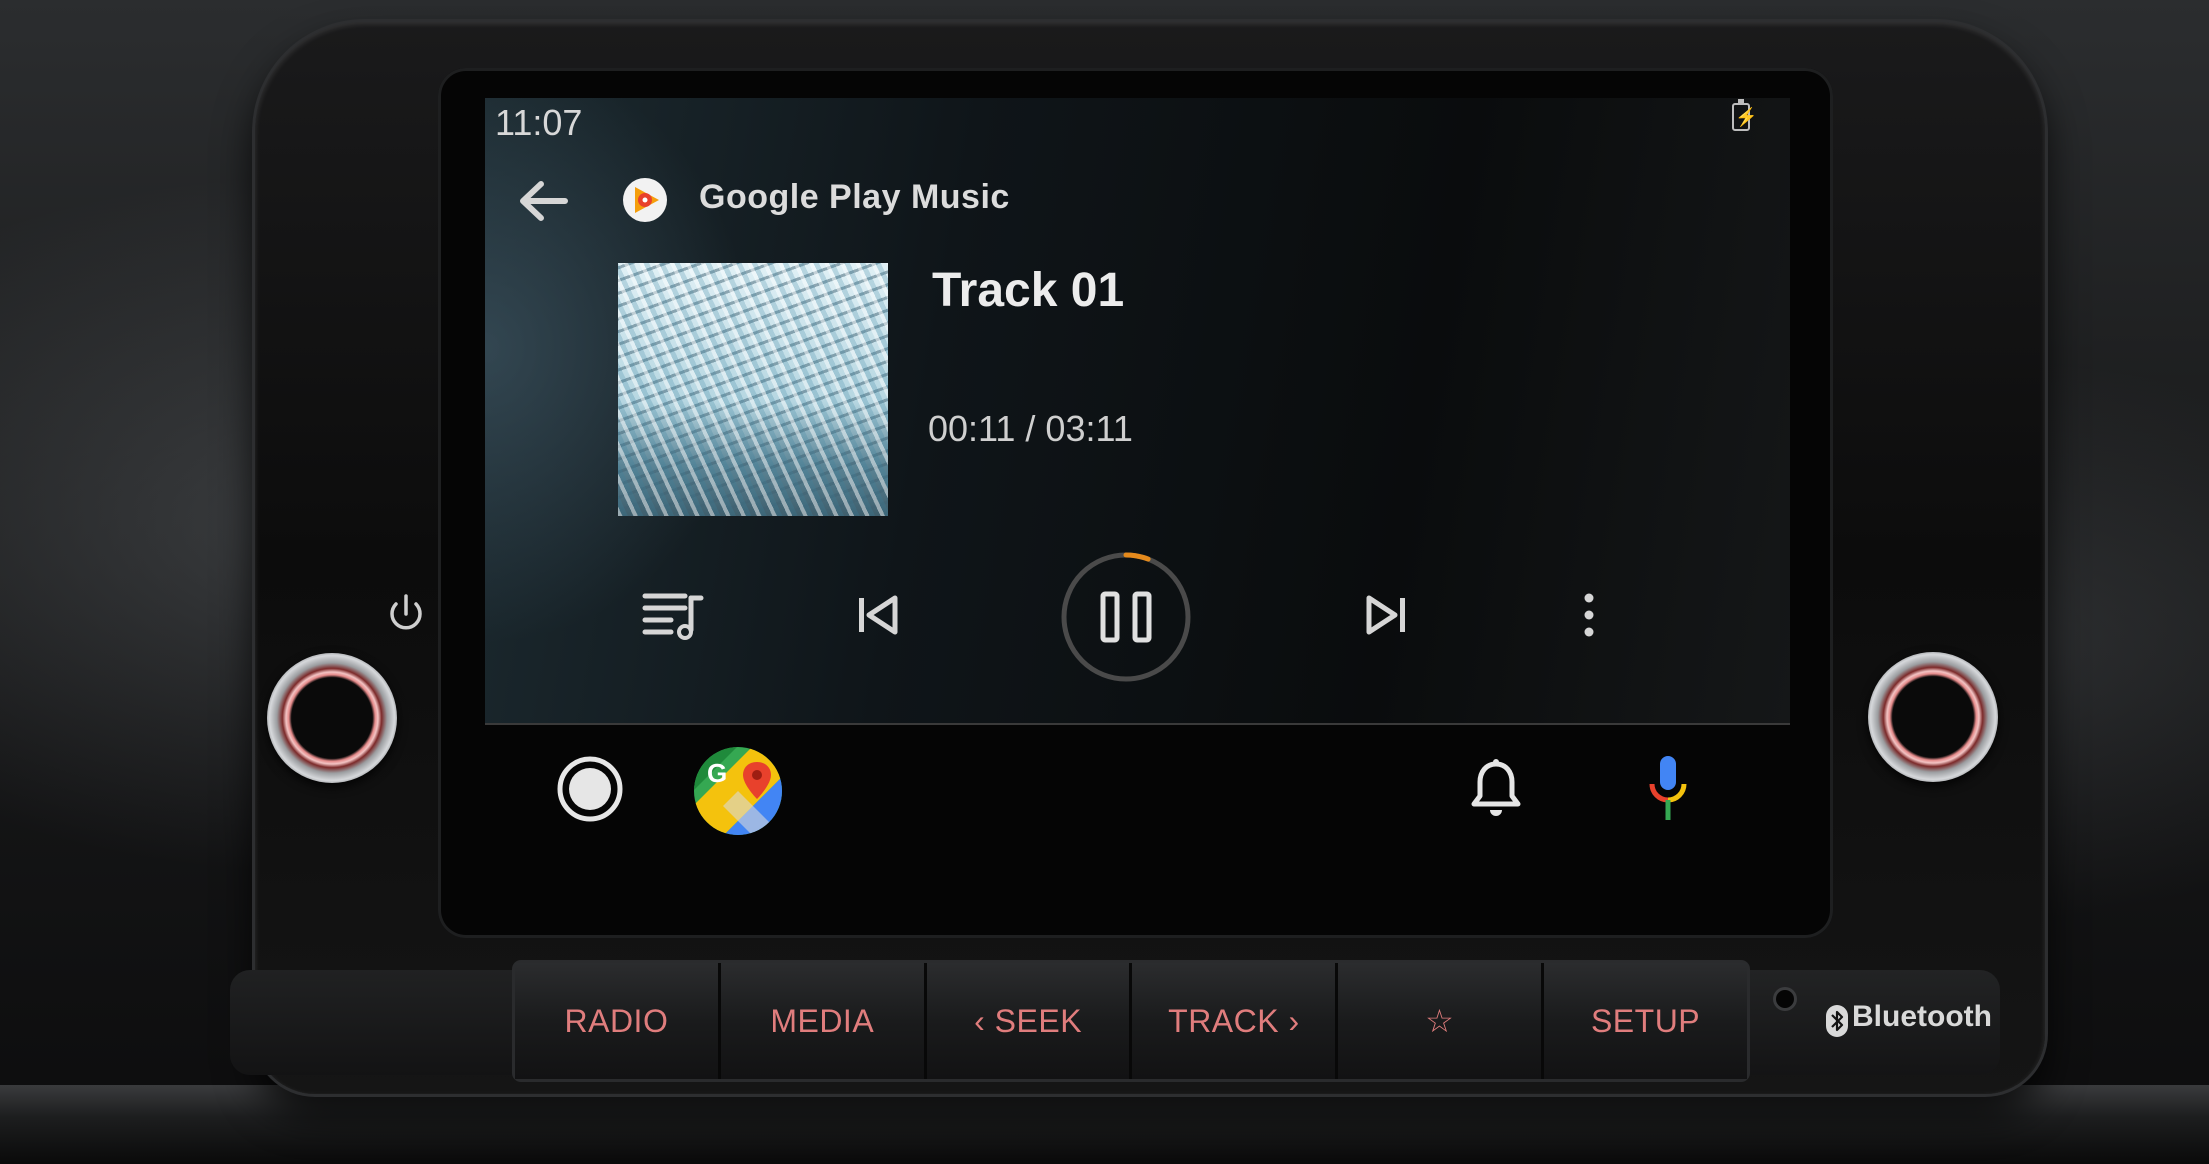 This screenshot has width=2209, height=1164. Describe the element at coordinates (1589, 615) in the screenshot. I see `more-vert-icon` at that location.